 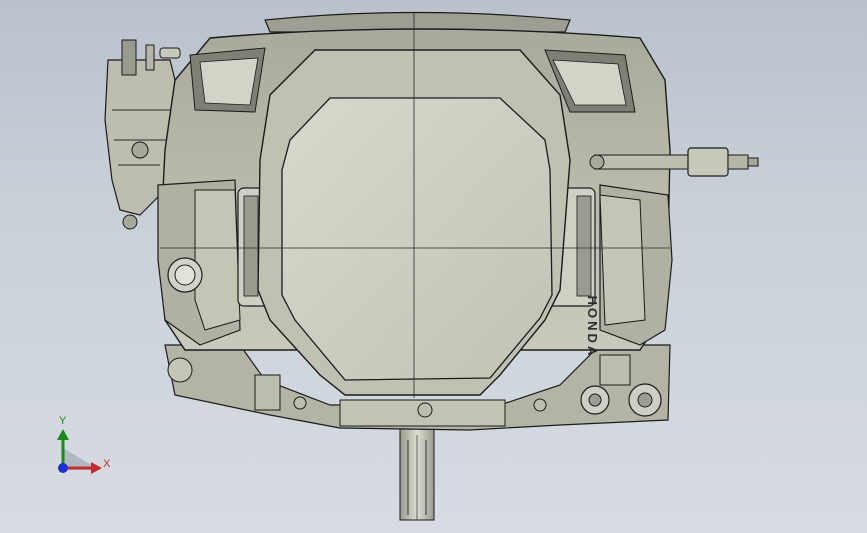 What do you see at coordinates (107, 464) in the screenshot?
I see `x-axis-label: X` at bounding box center [107, 464].